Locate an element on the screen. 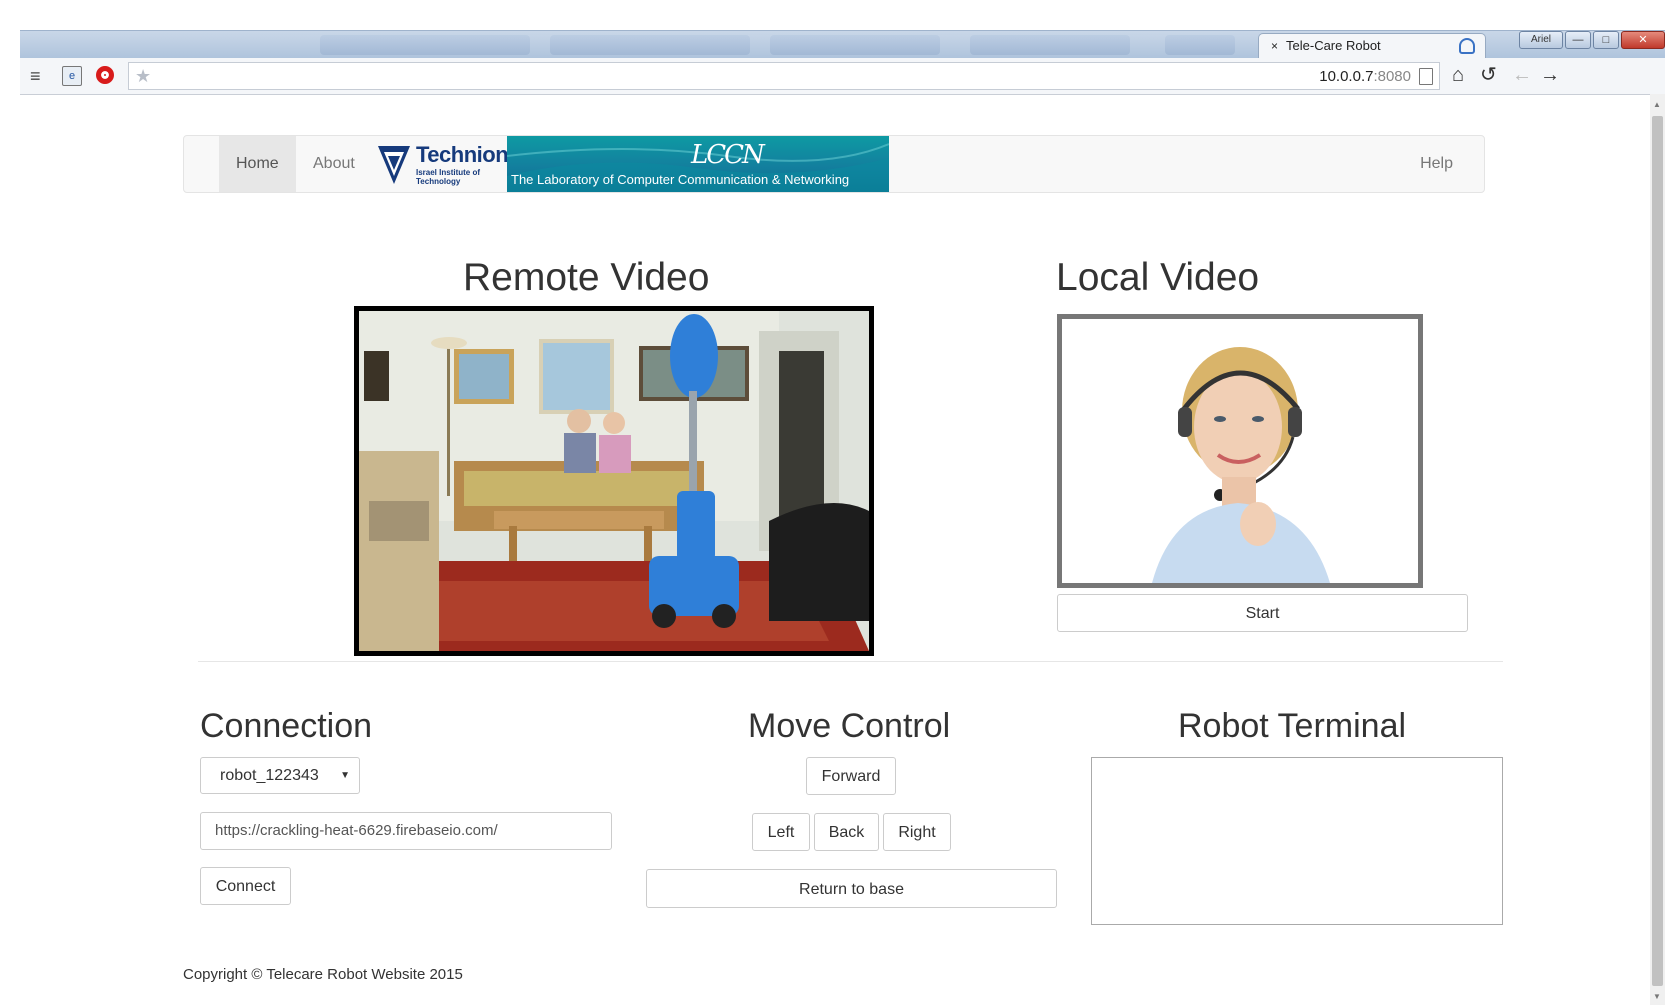 The image size is (1665, 1005). scroll-thumb is located at coordinates (1657, 551).